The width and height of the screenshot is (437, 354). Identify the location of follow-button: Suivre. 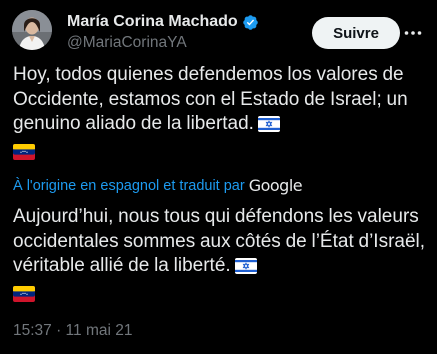
(356, 33).